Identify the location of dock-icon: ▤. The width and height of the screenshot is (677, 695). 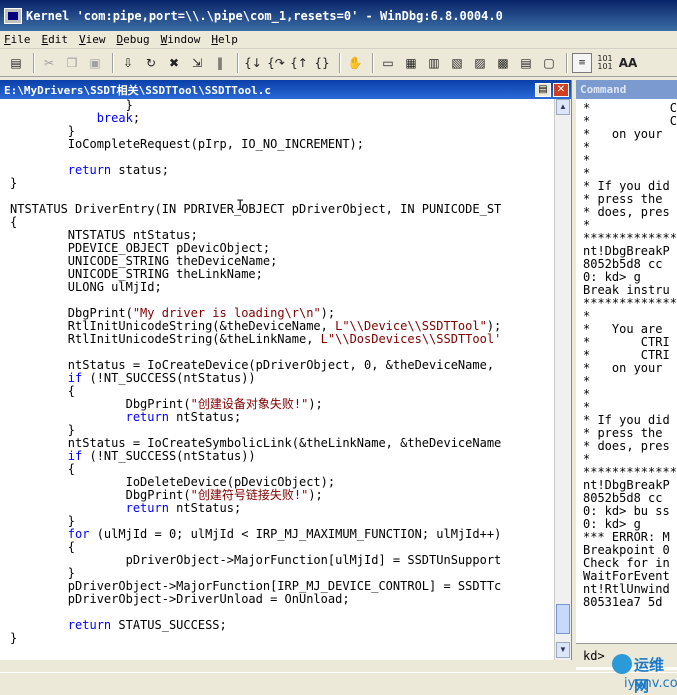
(543, 89).